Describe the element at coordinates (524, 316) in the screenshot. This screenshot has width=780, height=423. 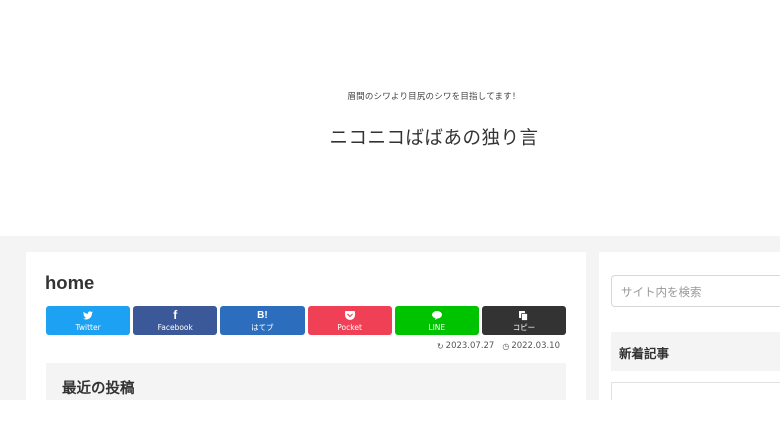
I see `copy-icon` at that location.